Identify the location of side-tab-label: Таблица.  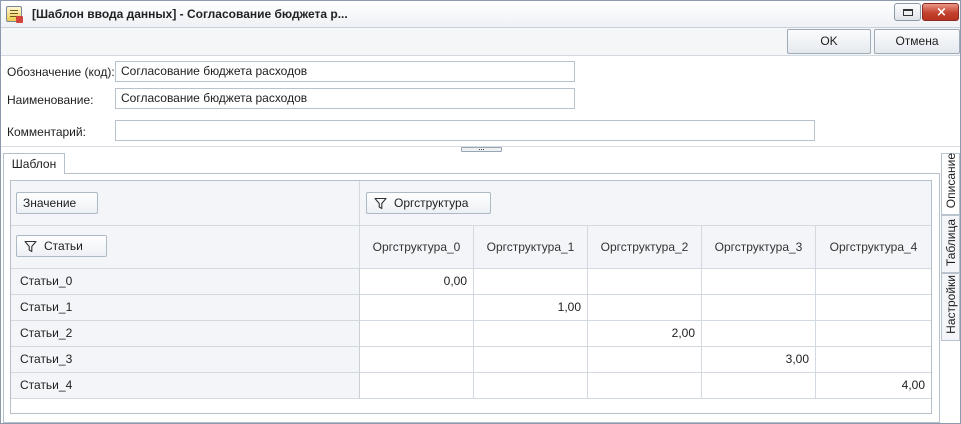
(951, 242).